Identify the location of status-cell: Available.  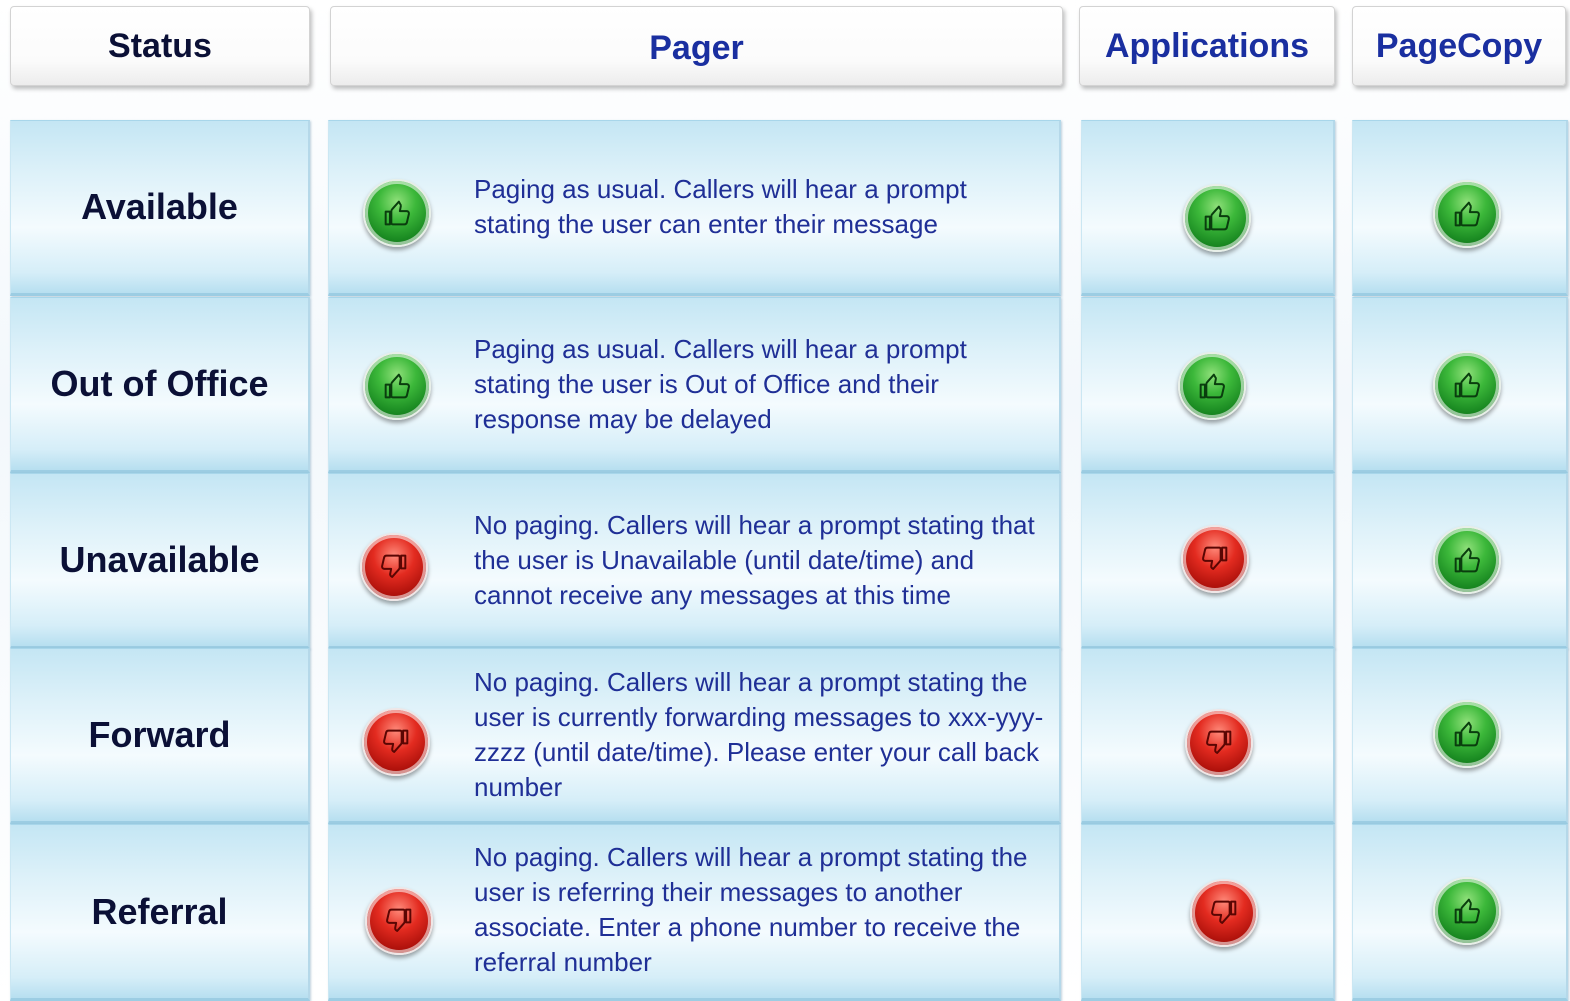
(160, 208).